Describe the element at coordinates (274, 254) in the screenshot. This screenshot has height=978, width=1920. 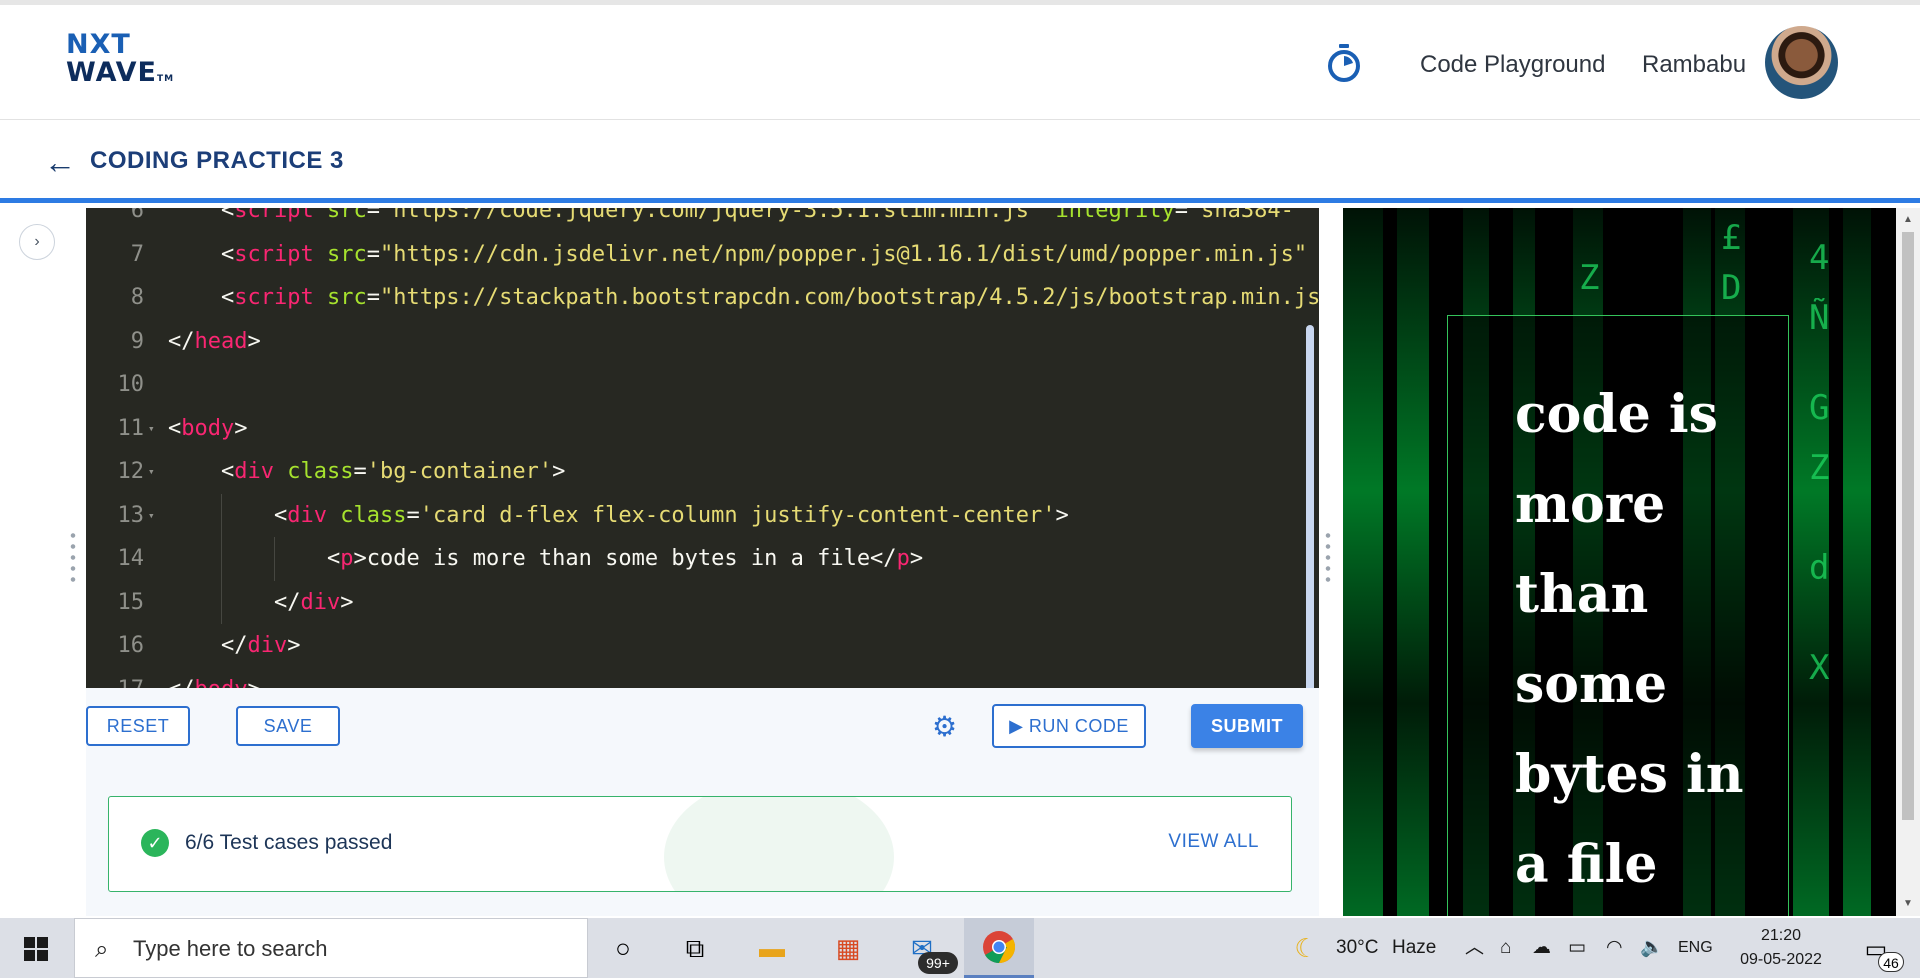
I see `code-token: script` at that location.